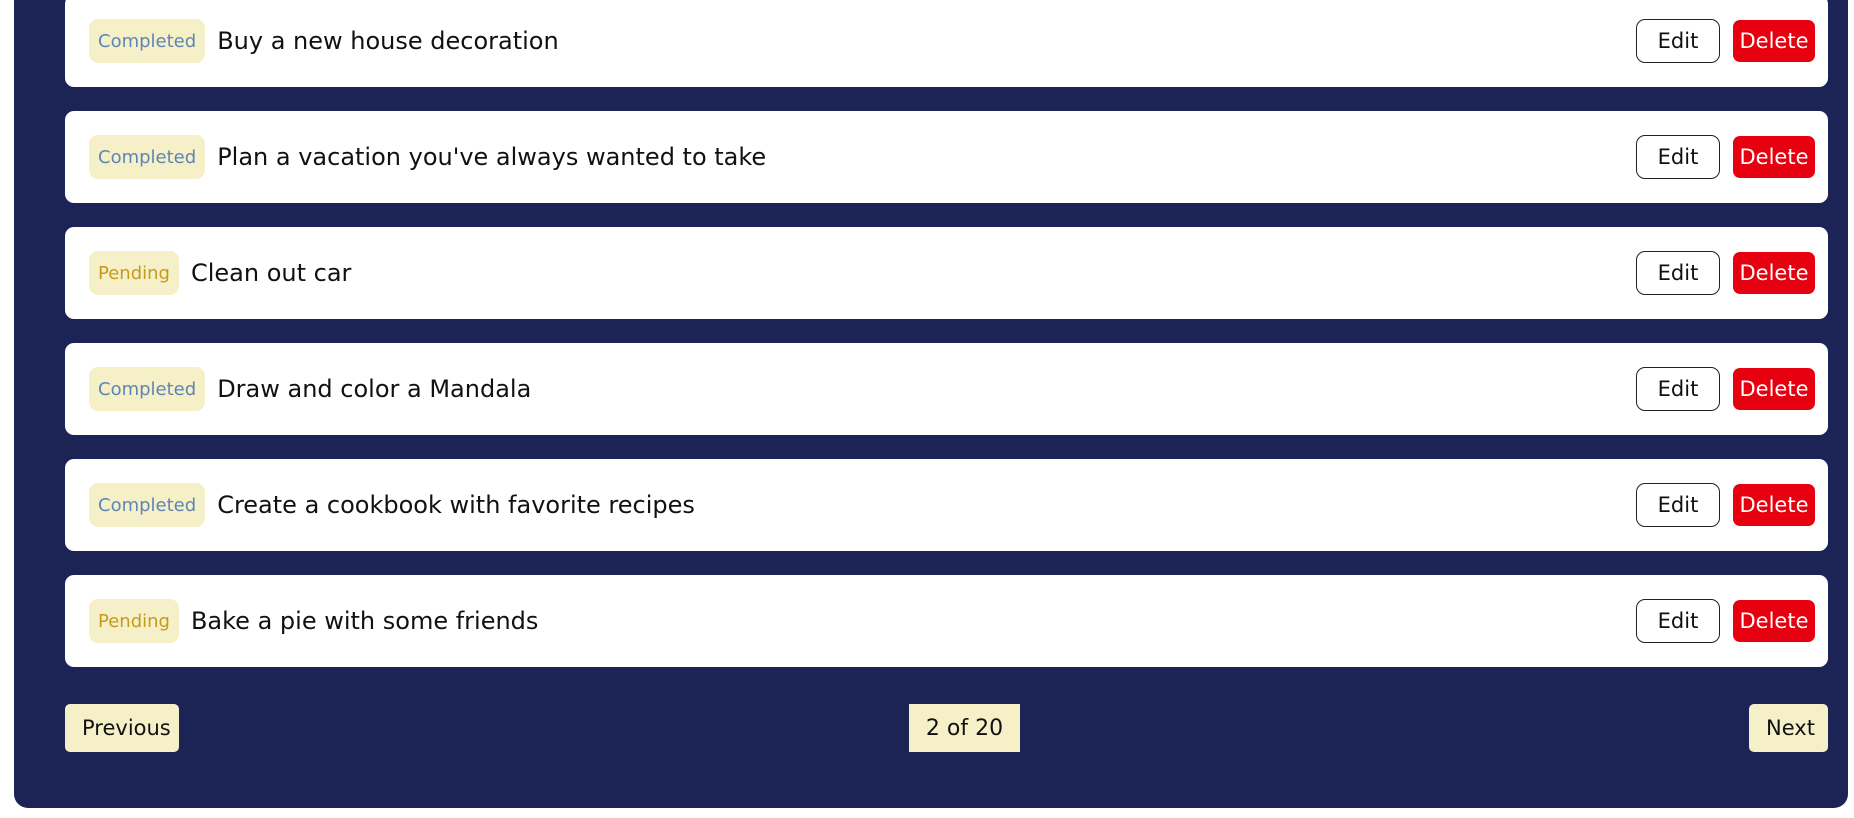 The image size is (1854, 818). I want to click on todo-text: Create a cookbook with favorite recipes, so click(456, 505).